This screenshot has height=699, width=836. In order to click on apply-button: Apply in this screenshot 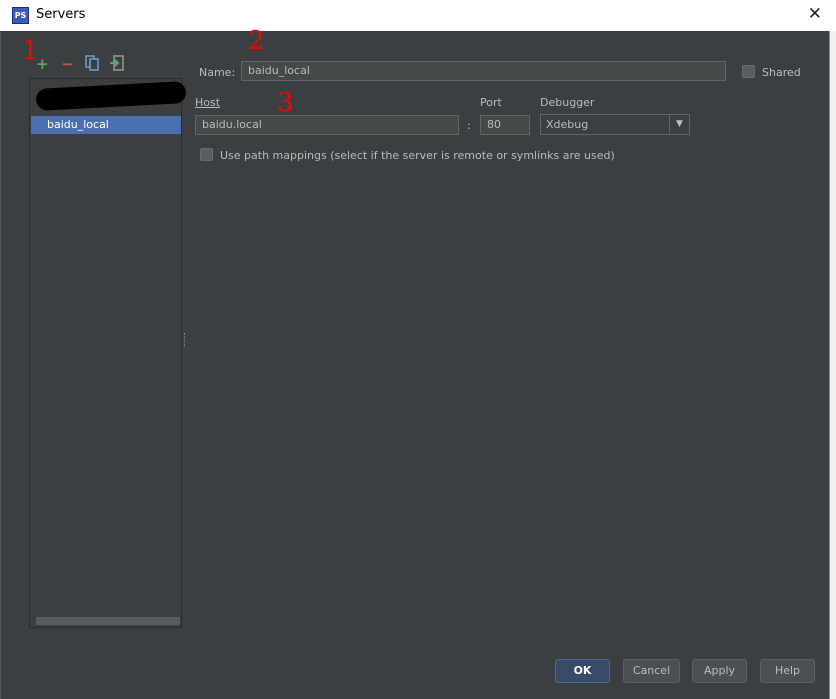, I will do `click(719, 671)`.